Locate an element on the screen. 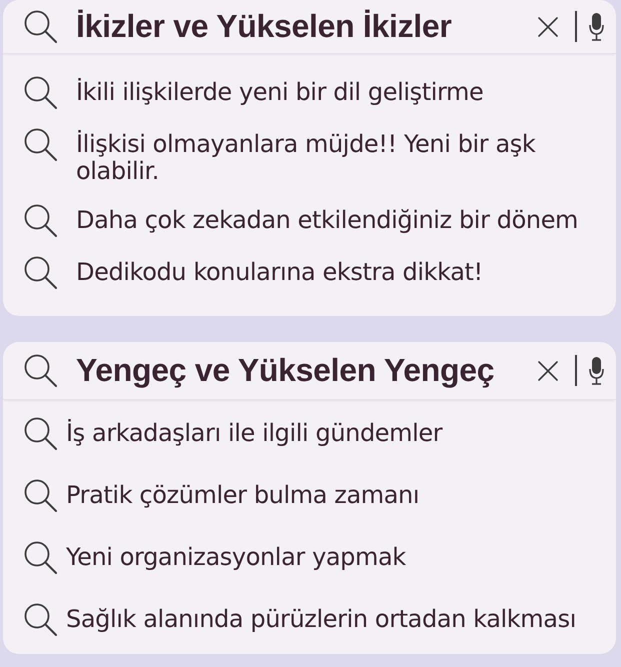 The width and height of the screenshot is (621, 667). suggestion-item: İlişkisi olmayanlara müjde!! Yeni bir aşk olabilir. is located at coordinates (312, 156).